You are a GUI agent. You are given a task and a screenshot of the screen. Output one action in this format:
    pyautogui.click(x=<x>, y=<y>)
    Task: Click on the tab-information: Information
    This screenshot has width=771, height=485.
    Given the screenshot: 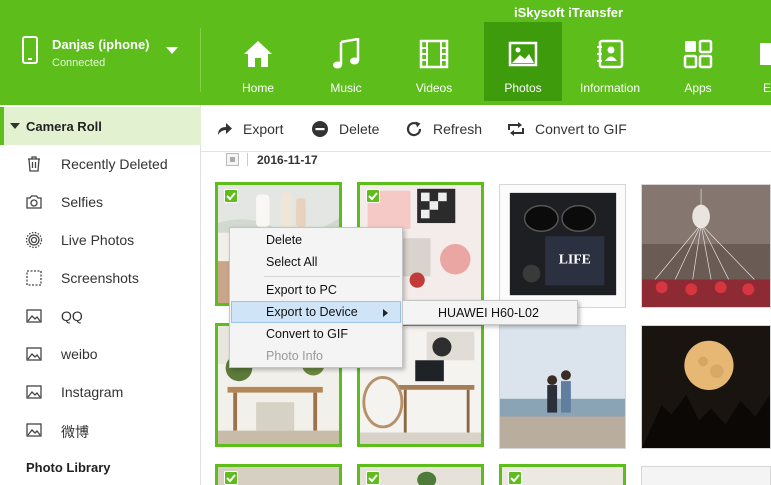 What is the action you would take?
    pyautogui.click(x=610, y=62)
    